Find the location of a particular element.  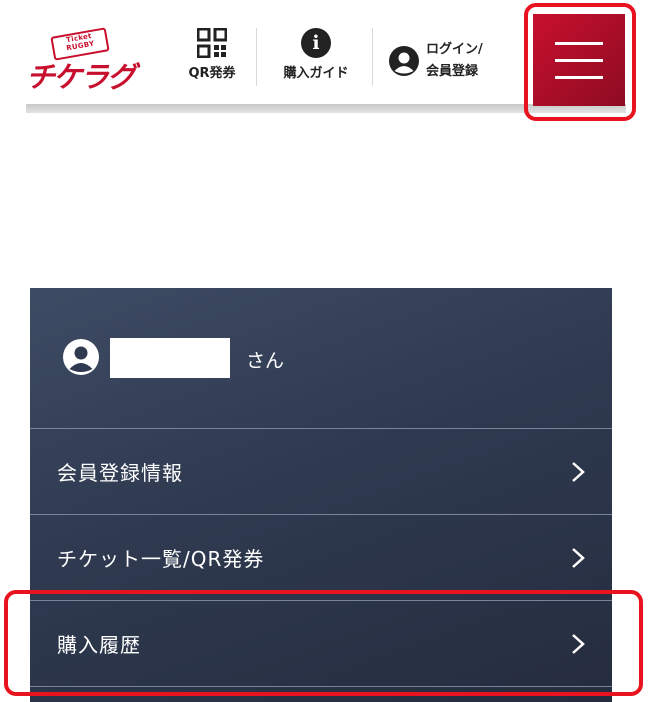

user-honorific: さん is located at coordinates (265, 361).